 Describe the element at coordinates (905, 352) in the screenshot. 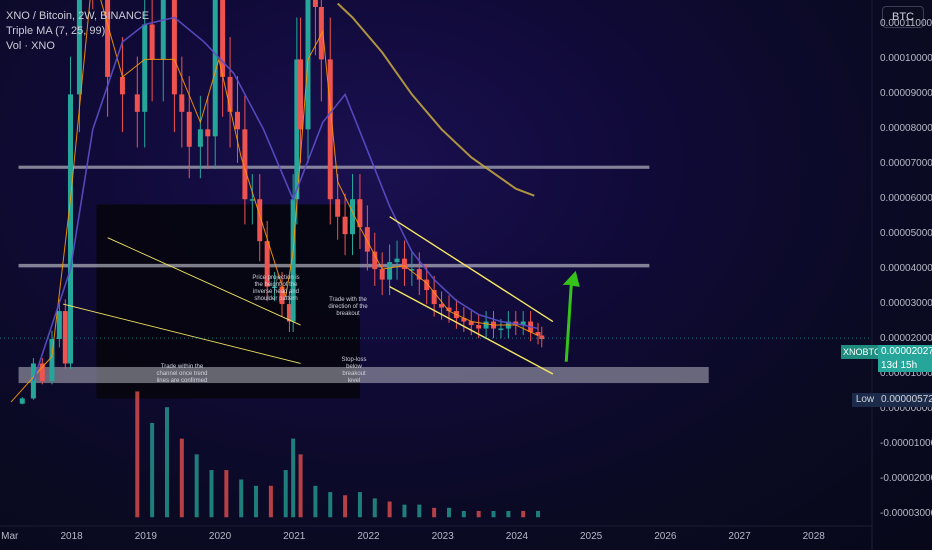

I see `last-price-tag: 0.00002027` at that location.